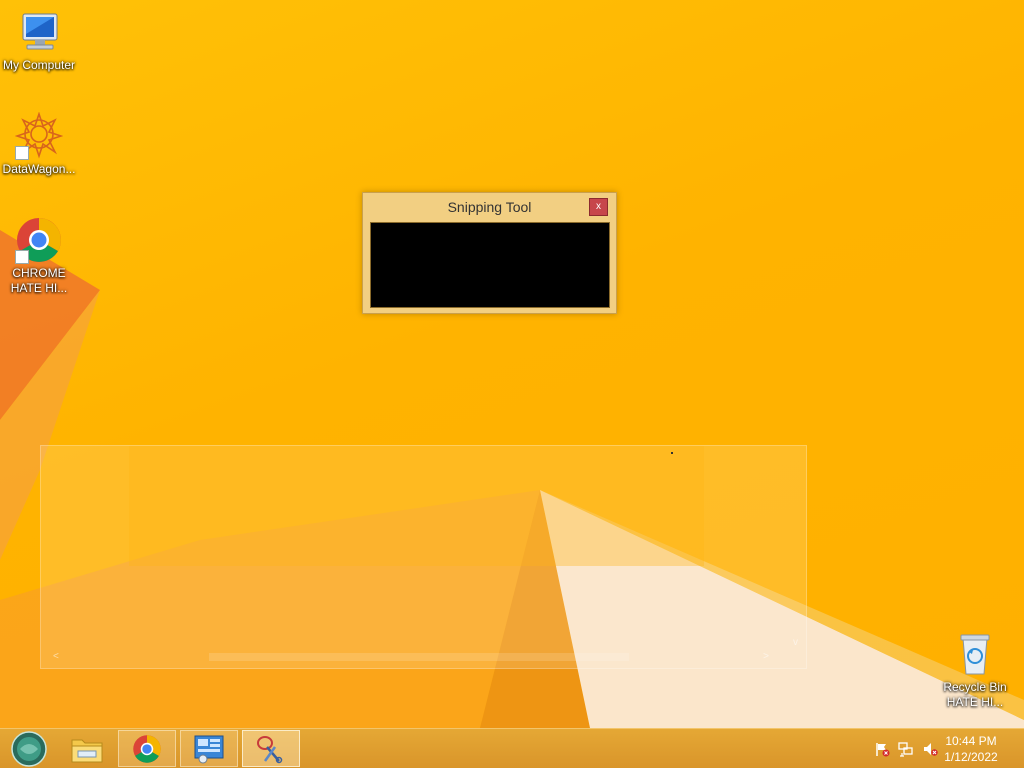 This screenshot has width=1024, height=768. What do you see at coordinates (39, 135) in the screenshot?
I see `datawagon-icon` at bounding box center [39, 135].